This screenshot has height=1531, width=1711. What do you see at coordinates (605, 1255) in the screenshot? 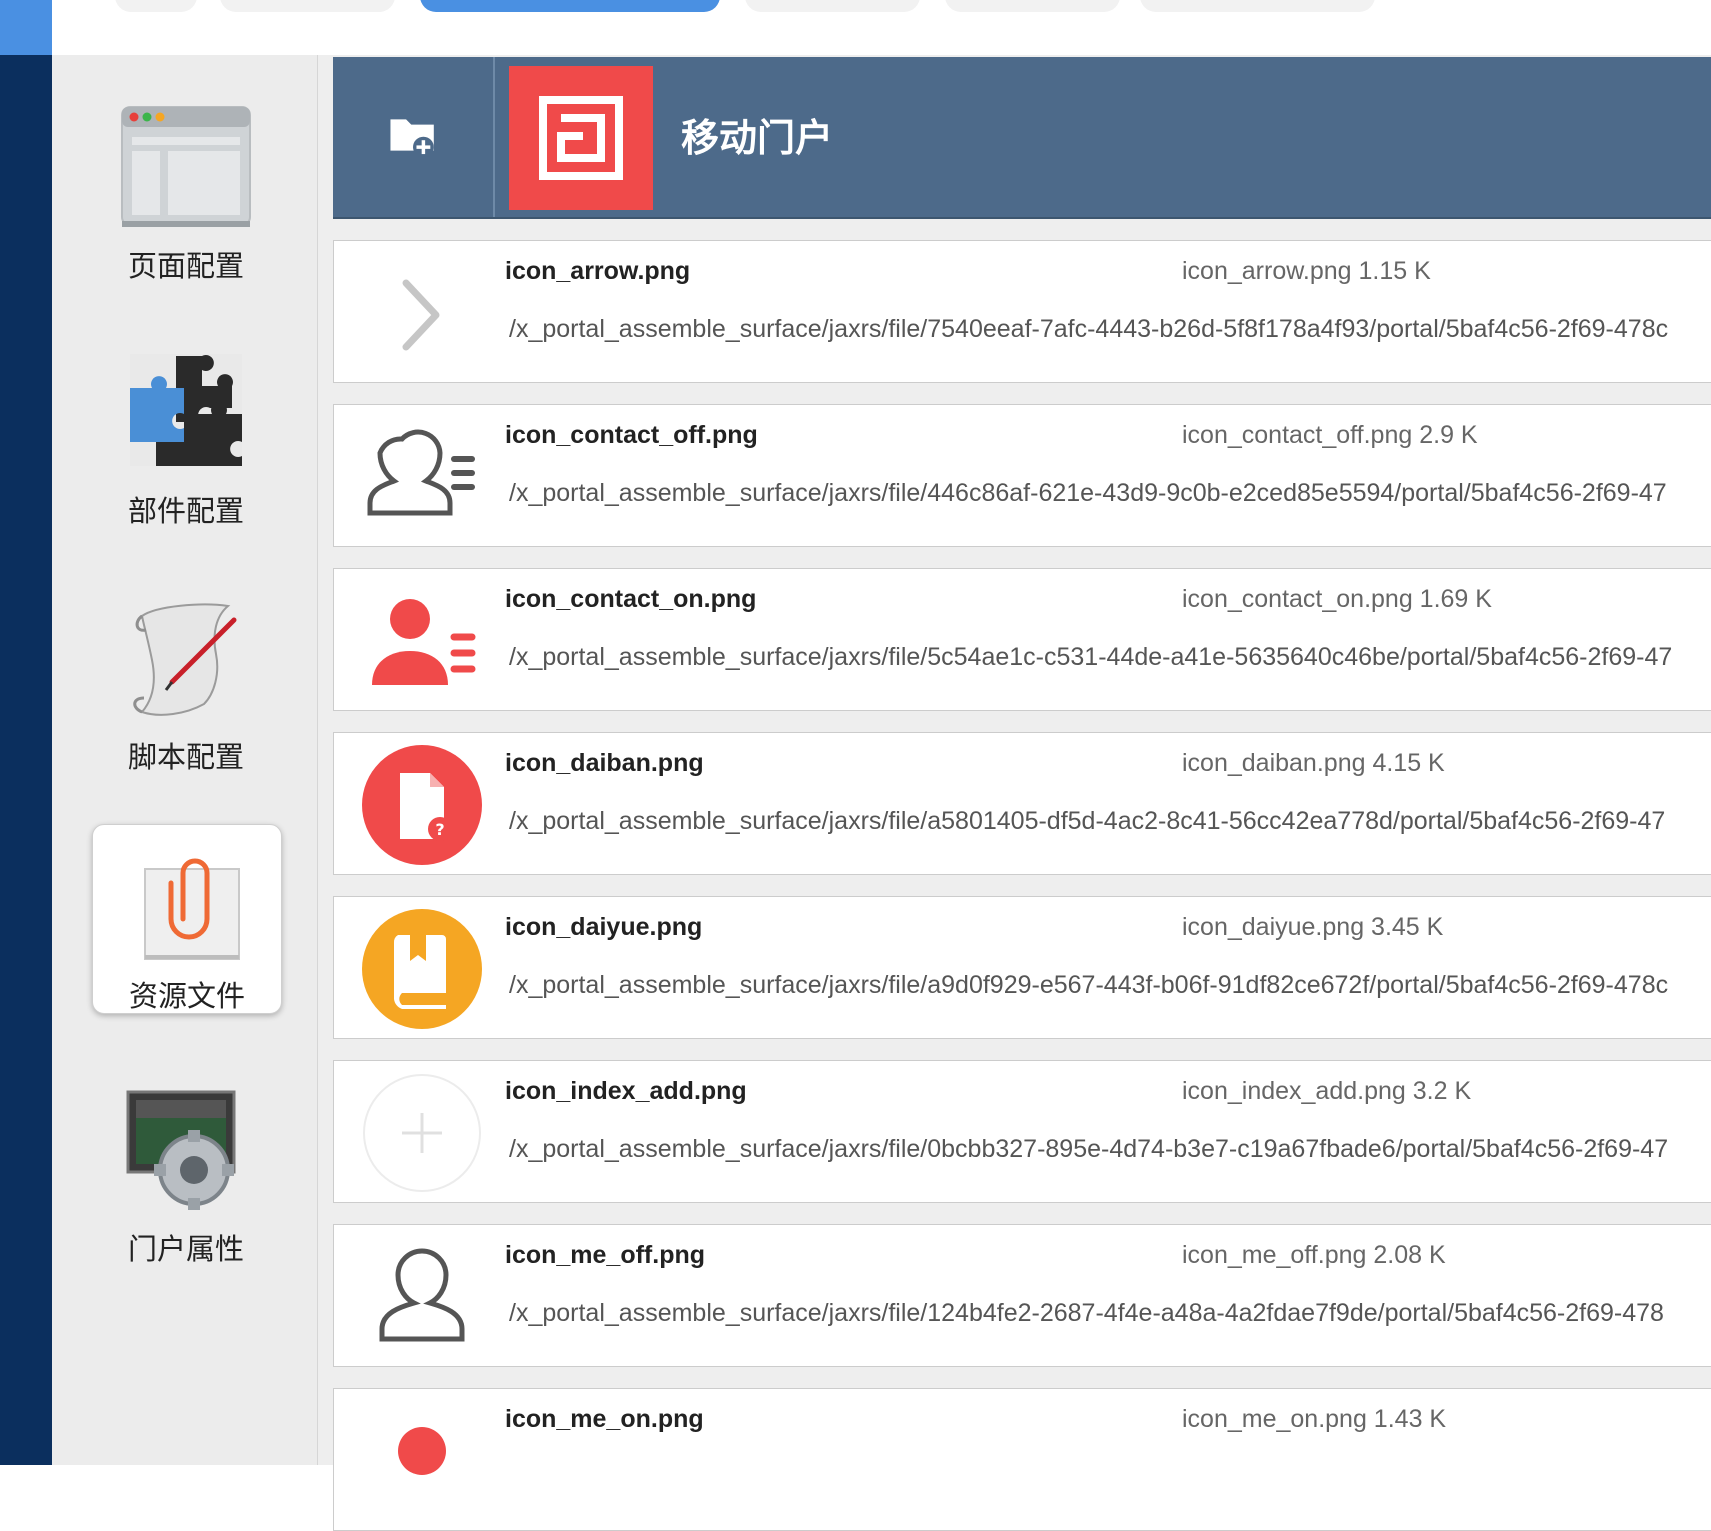
I see `file-name: icon_me_off.png` at bounding box center [605, 1255].